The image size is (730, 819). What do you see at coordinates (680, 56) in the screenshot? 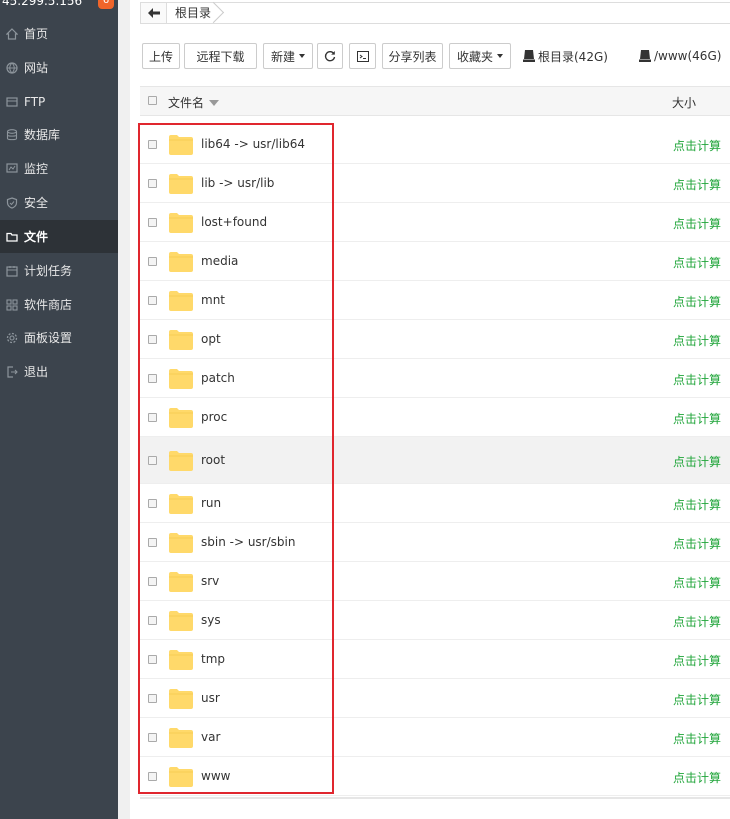
I see `disk-www: /www(46G)` at bounding box center [680, 56].